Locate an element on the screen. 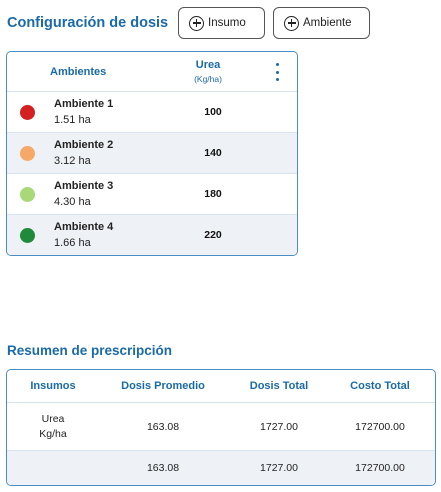  column-header-dosis-total: Dosis Total is located at coordinates (279, 386).